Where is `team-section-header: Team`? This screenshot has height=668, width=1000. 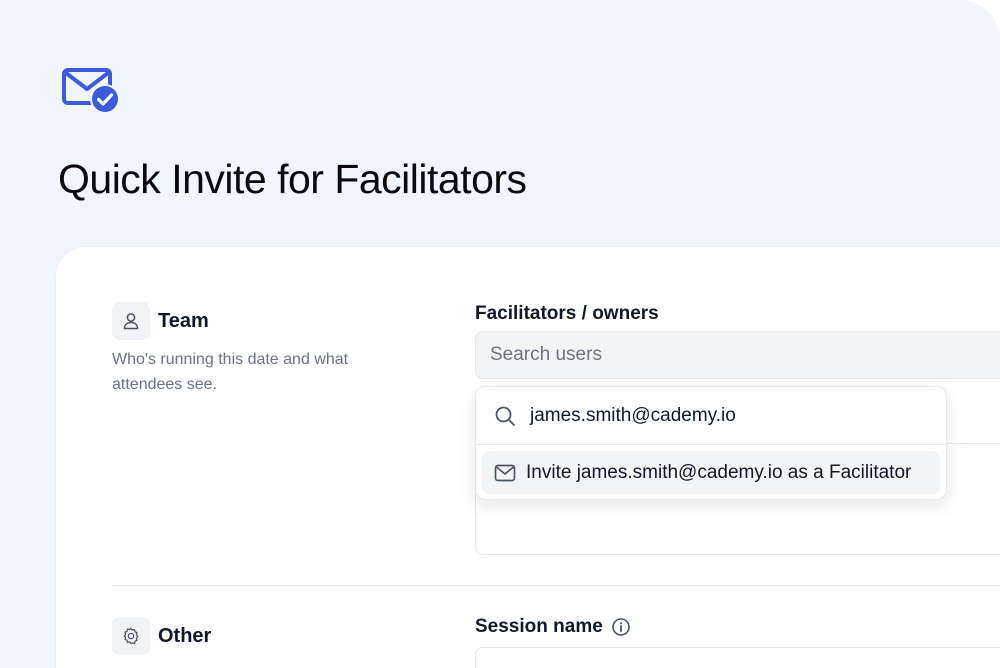 team-section-header: Team is located at coordinates (160, 321).